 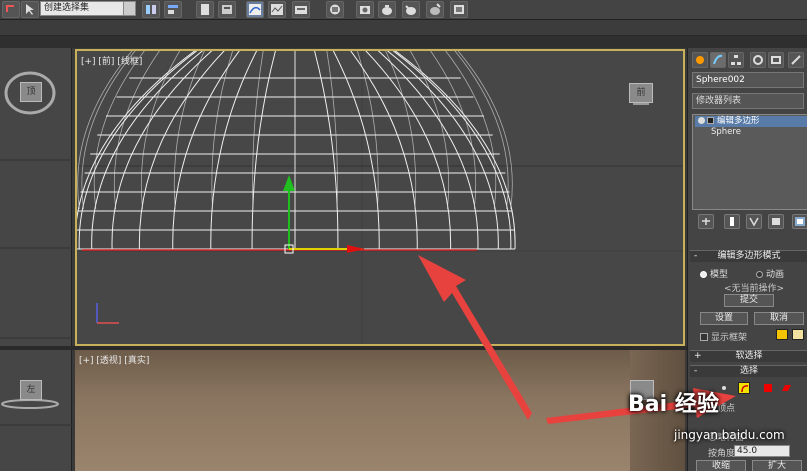 I want to click on utilities-tab-icon, so click(x=796, y=60).